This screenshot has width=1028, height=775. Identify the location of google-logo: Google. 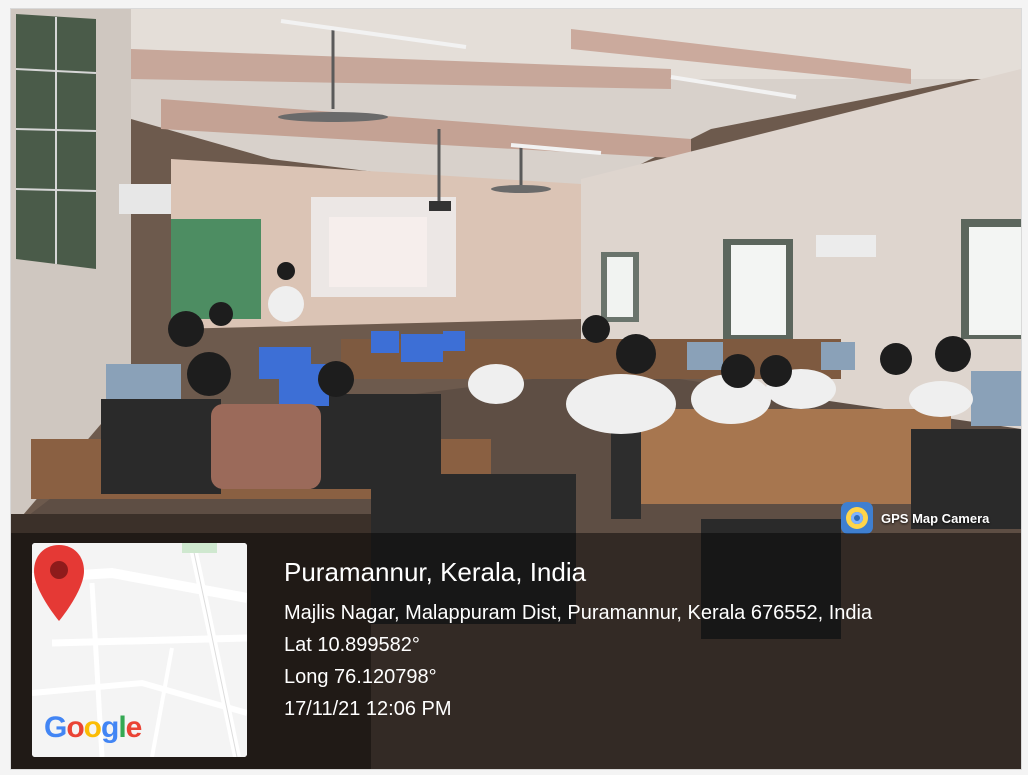
(93, 727).